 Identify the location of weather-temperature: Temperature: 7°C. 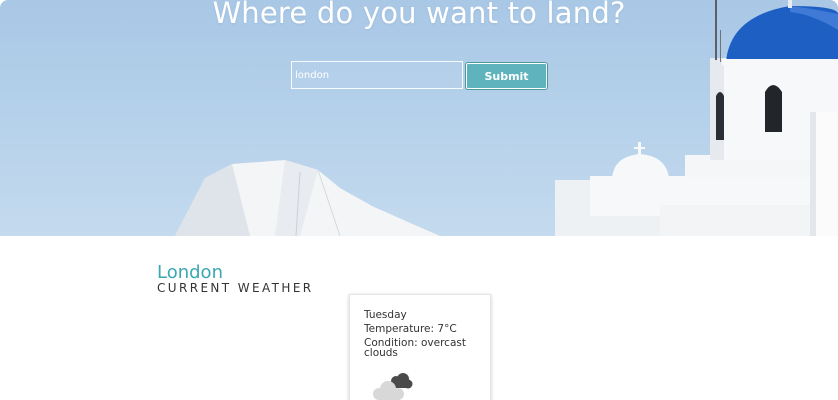
(410, 329).